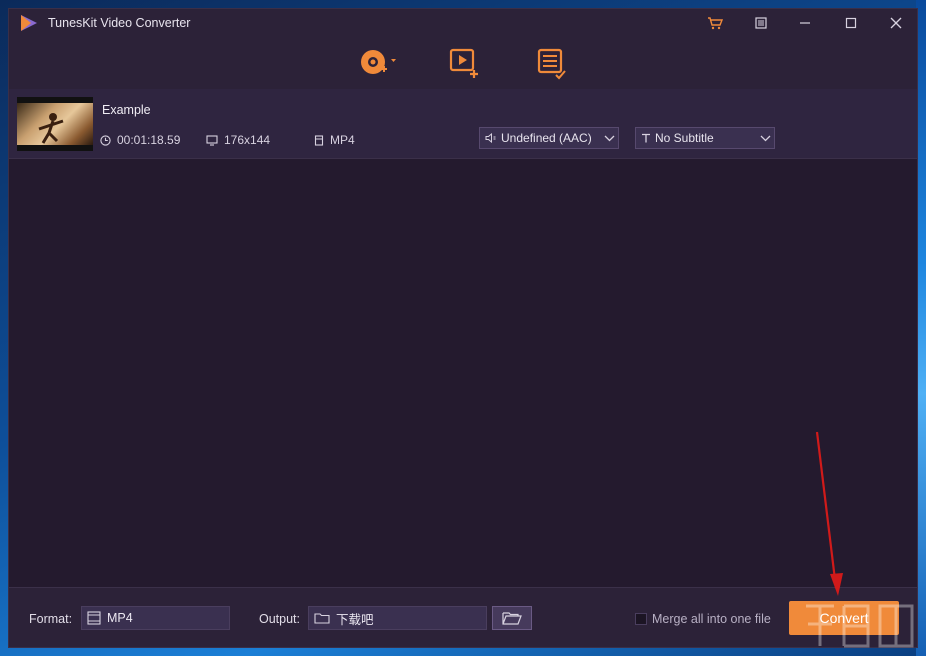  What do you see at coordinates (684, 138) in the screenshot?
I see `subtitle-value: No Subtitle` at bounding box center [684, 138].